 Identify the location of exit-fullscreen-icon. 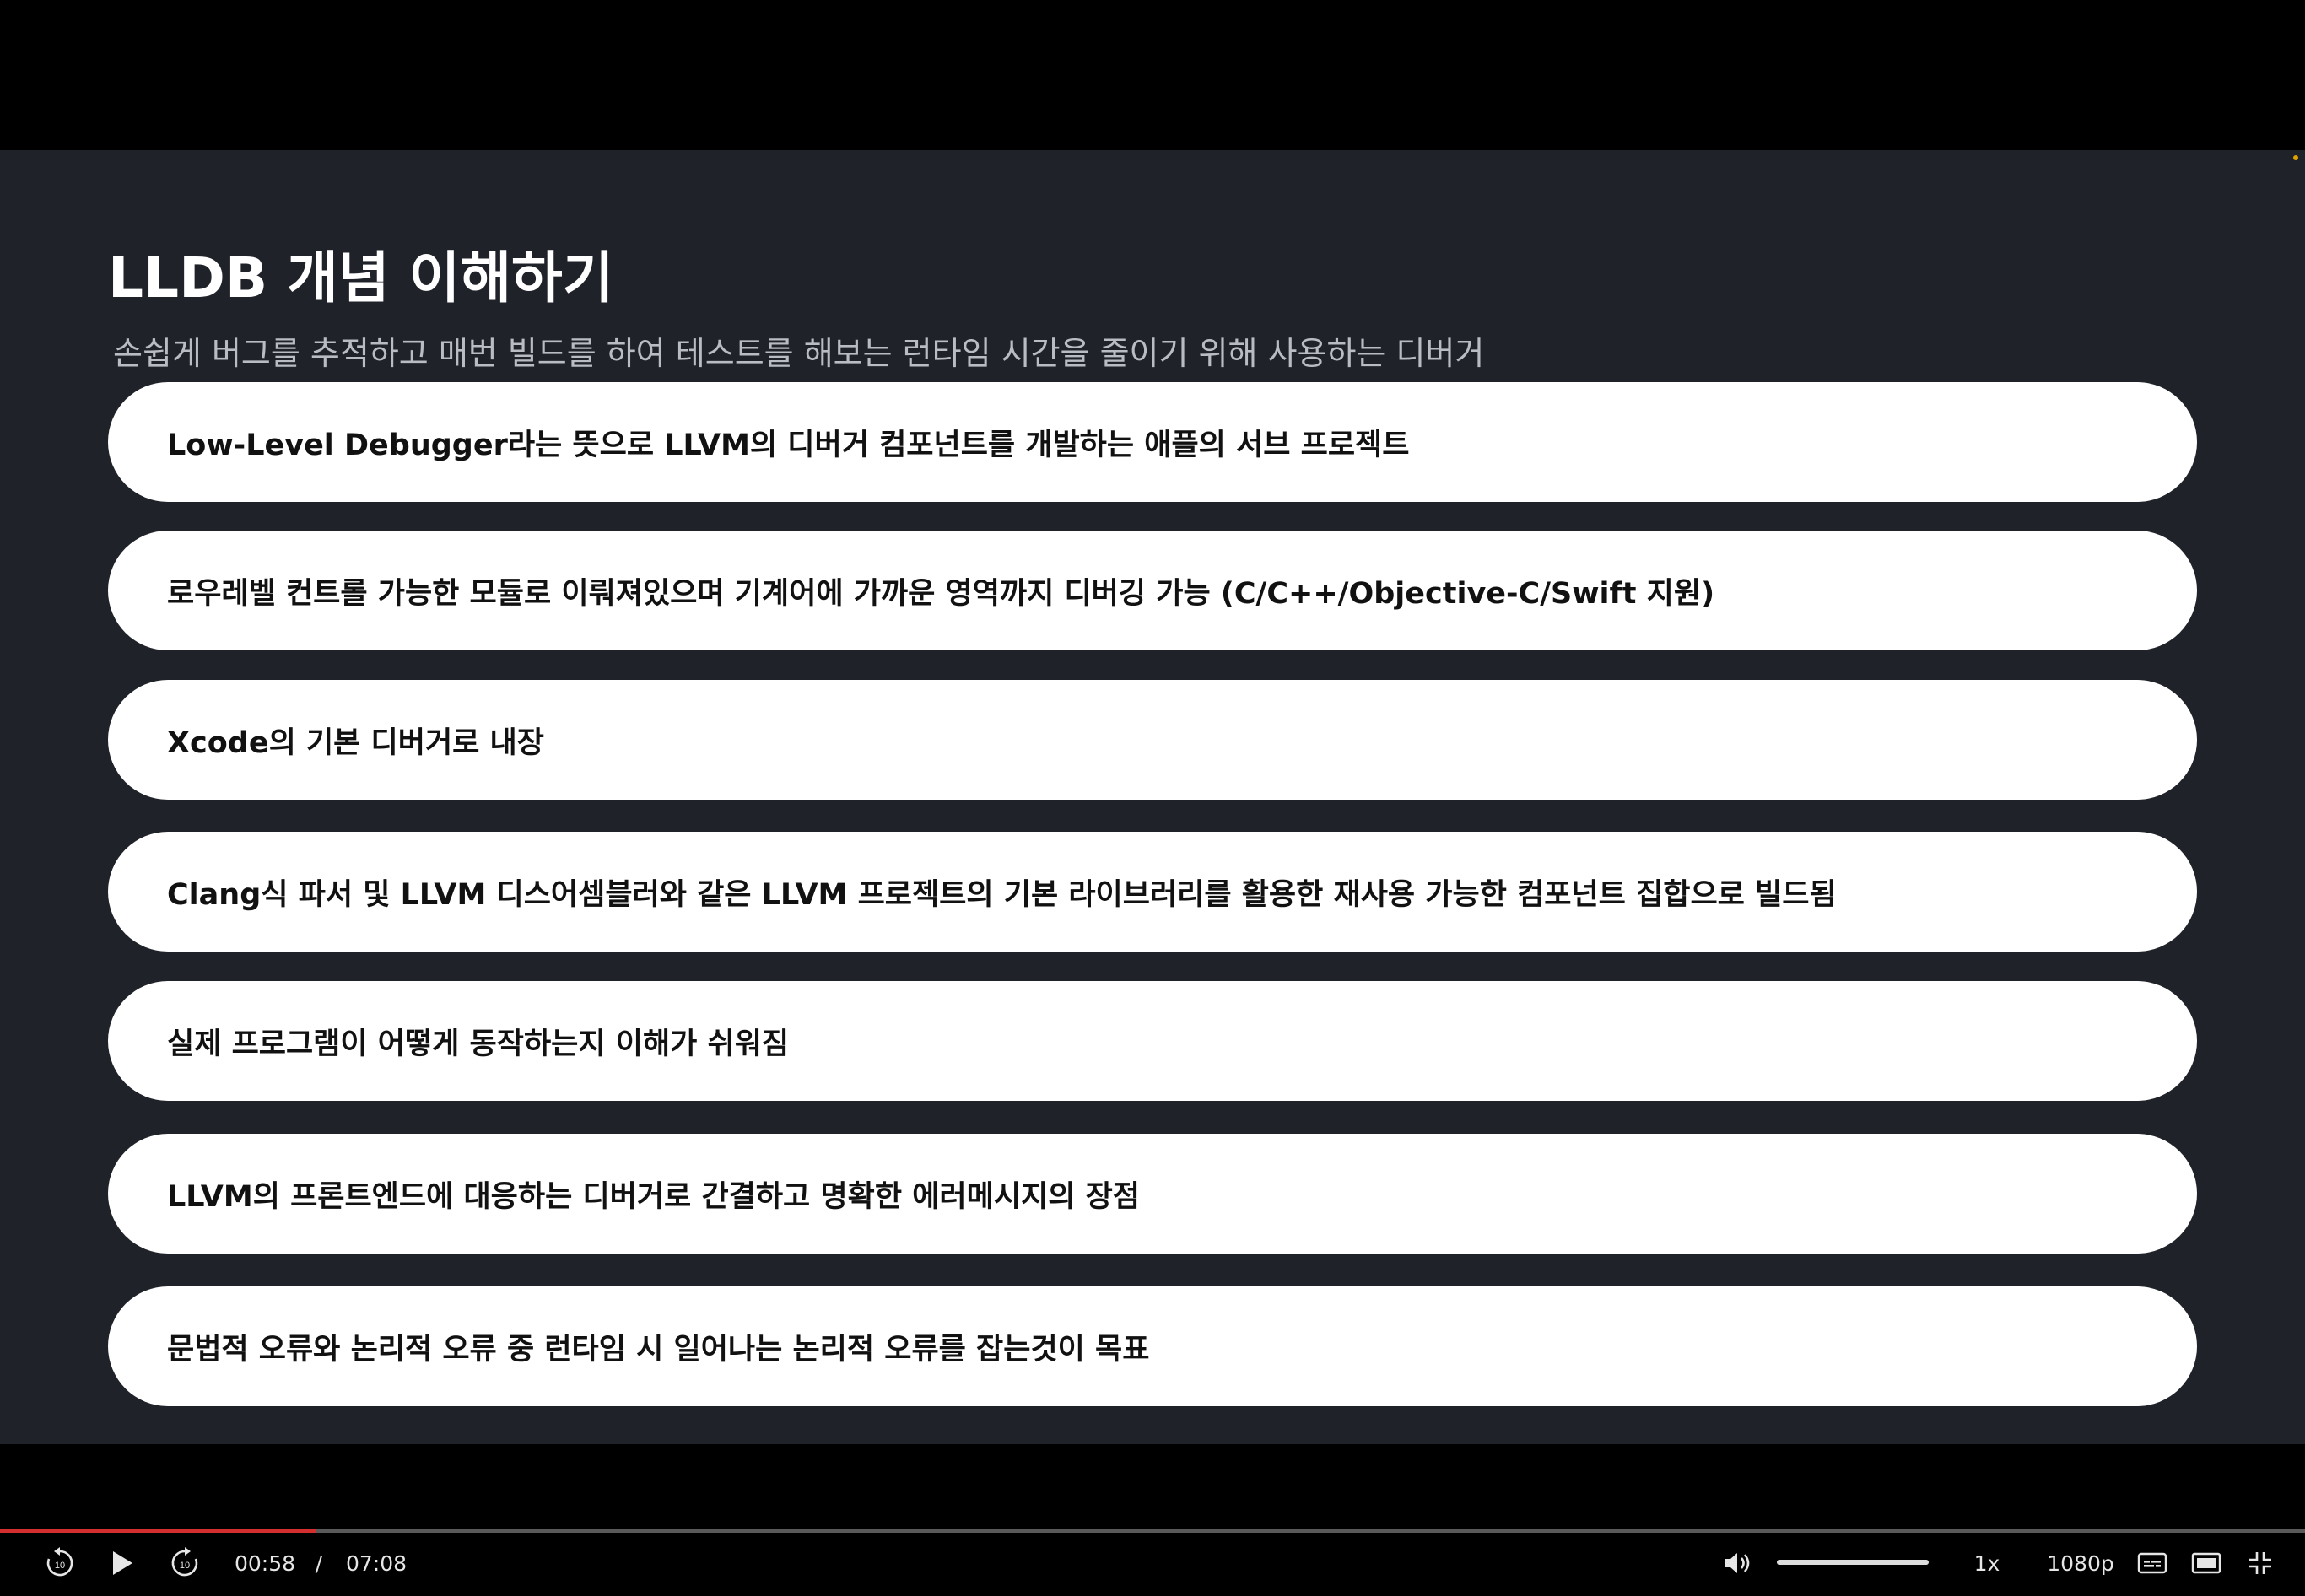
(2260, 1563).